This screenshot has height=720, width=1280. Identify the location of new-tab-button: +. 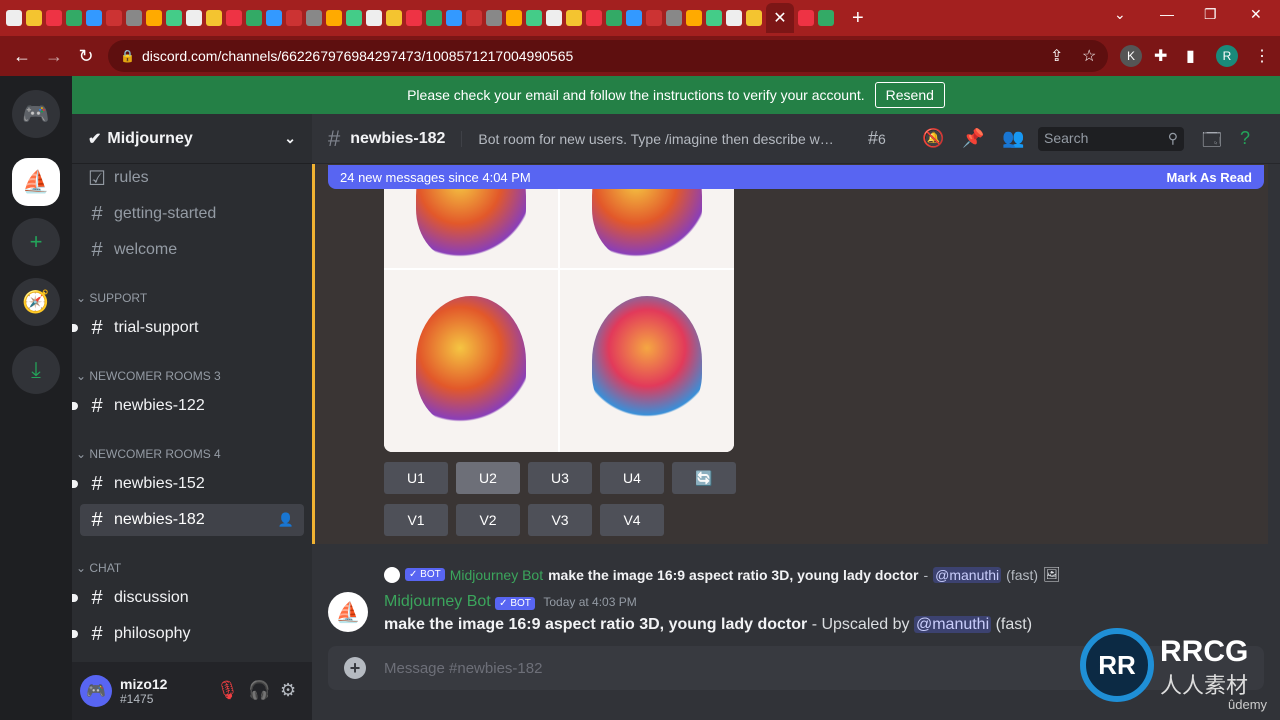
(858, 18).